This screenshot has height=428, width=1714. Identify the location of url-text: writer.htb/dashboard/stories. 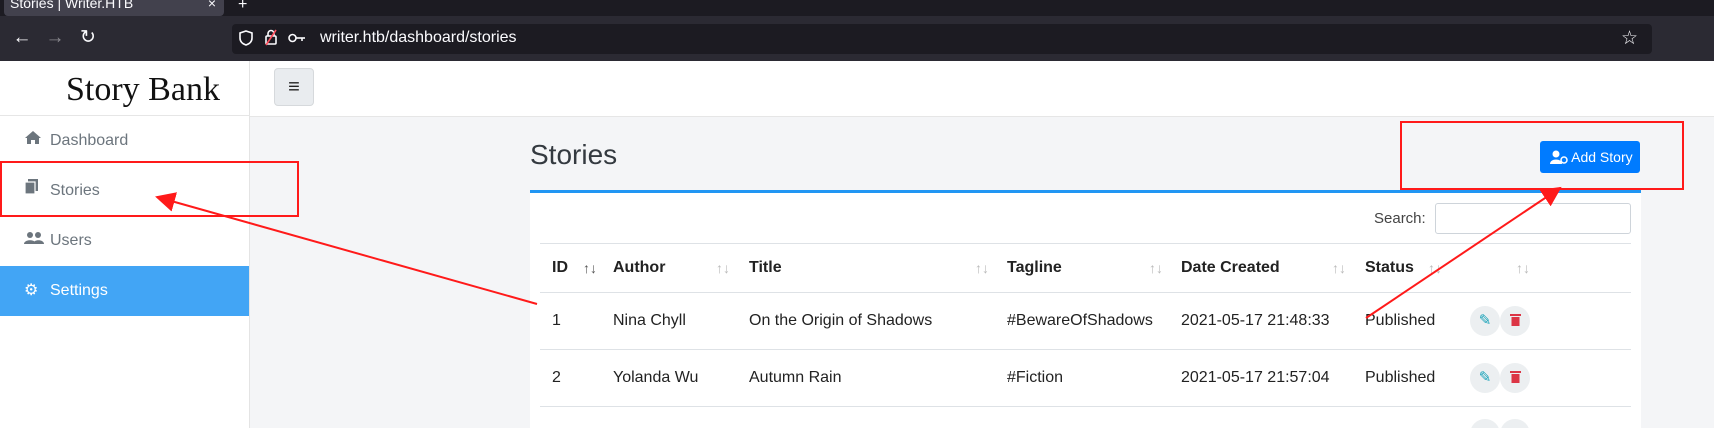
(418, 38).